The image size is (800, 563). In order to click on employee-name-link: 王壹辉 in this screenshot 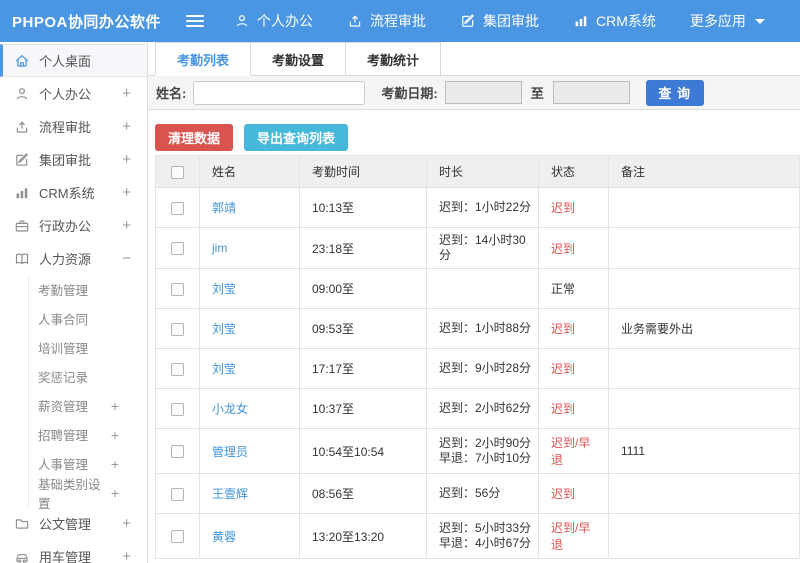, I will do `click(230, 494)`.